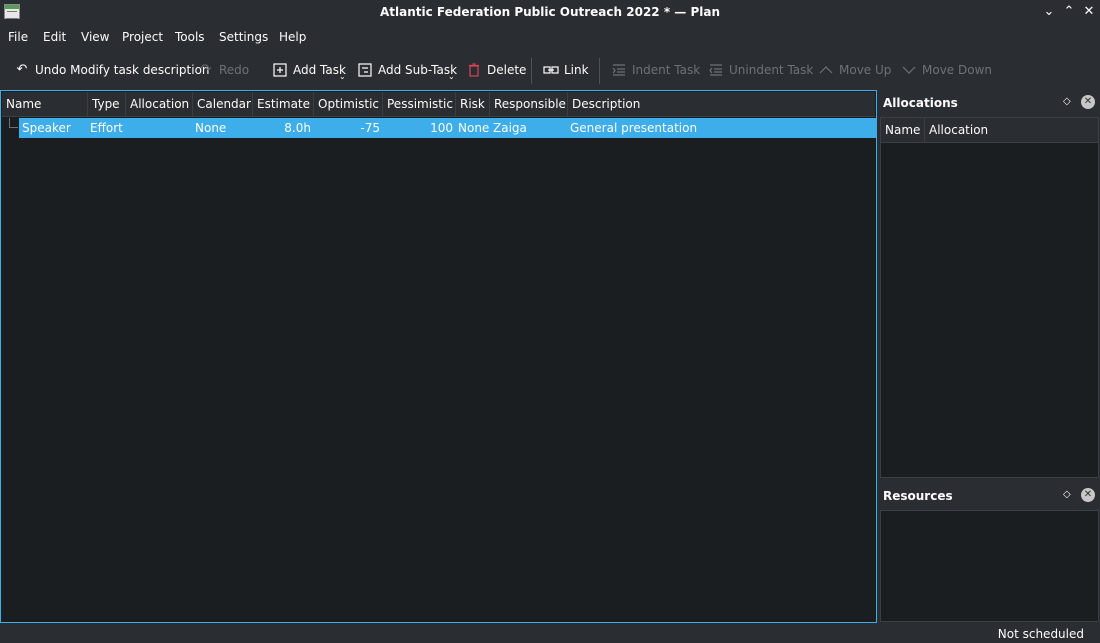 The height and width of the screenshot is (643, 1100). What do you see at coordinates (348, 104) in the screenshot?
I see `column-header-optimistic: Optimistic` at bounding box center [348, 104].